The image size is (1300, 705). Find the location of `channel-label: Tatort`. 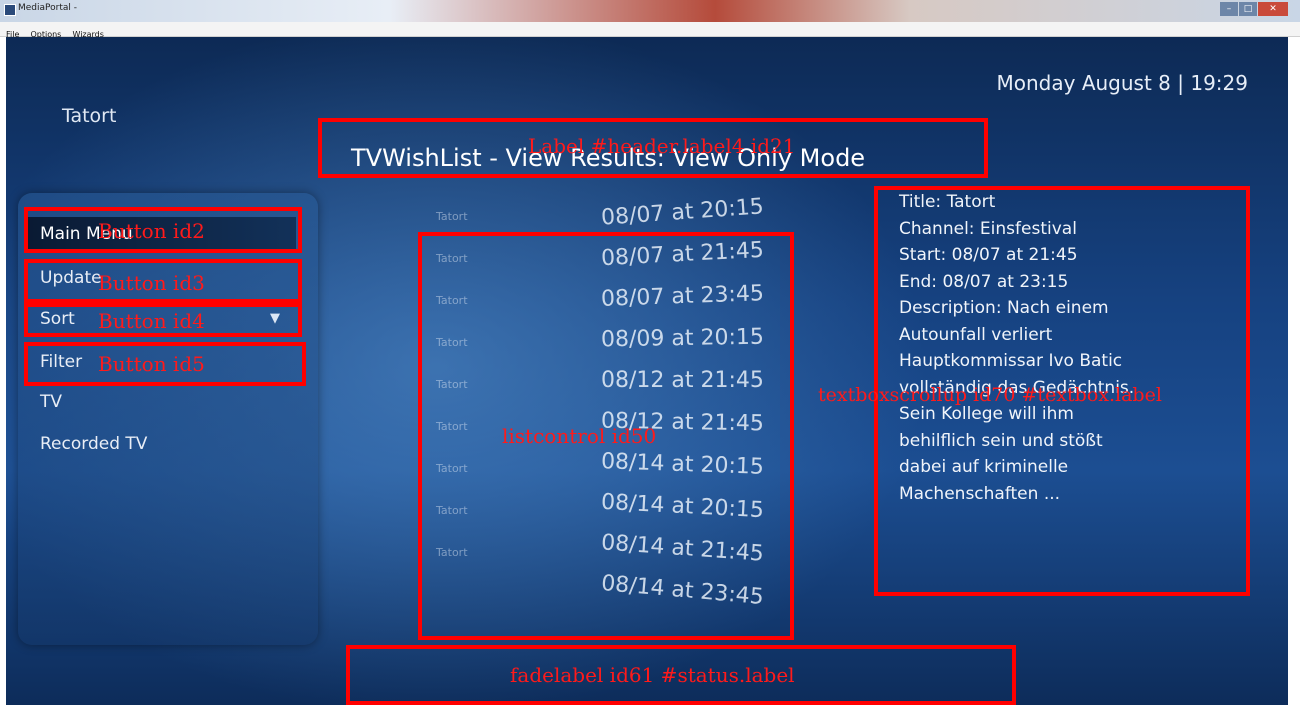

channel-label: Tatort is located at coordinates (452, 216).